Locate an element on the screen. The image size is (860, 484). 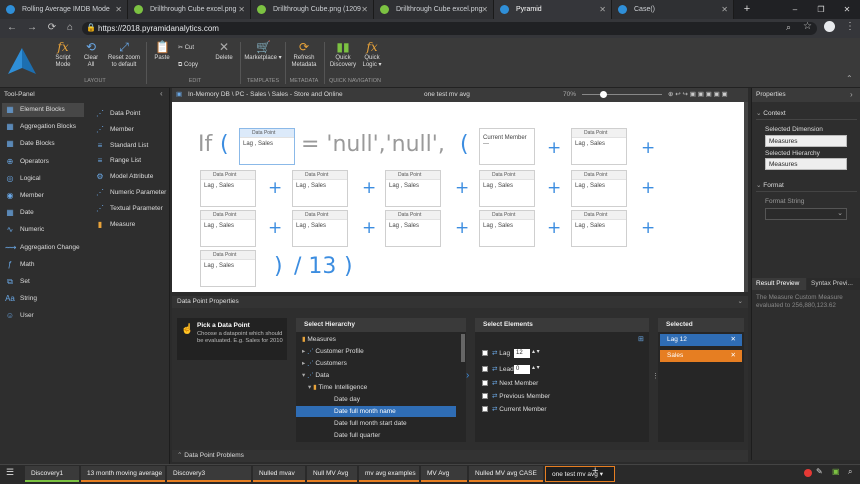
tool-item-textual-parameter: ⋰ Textual Parameter is located at coordinates (130, 209).